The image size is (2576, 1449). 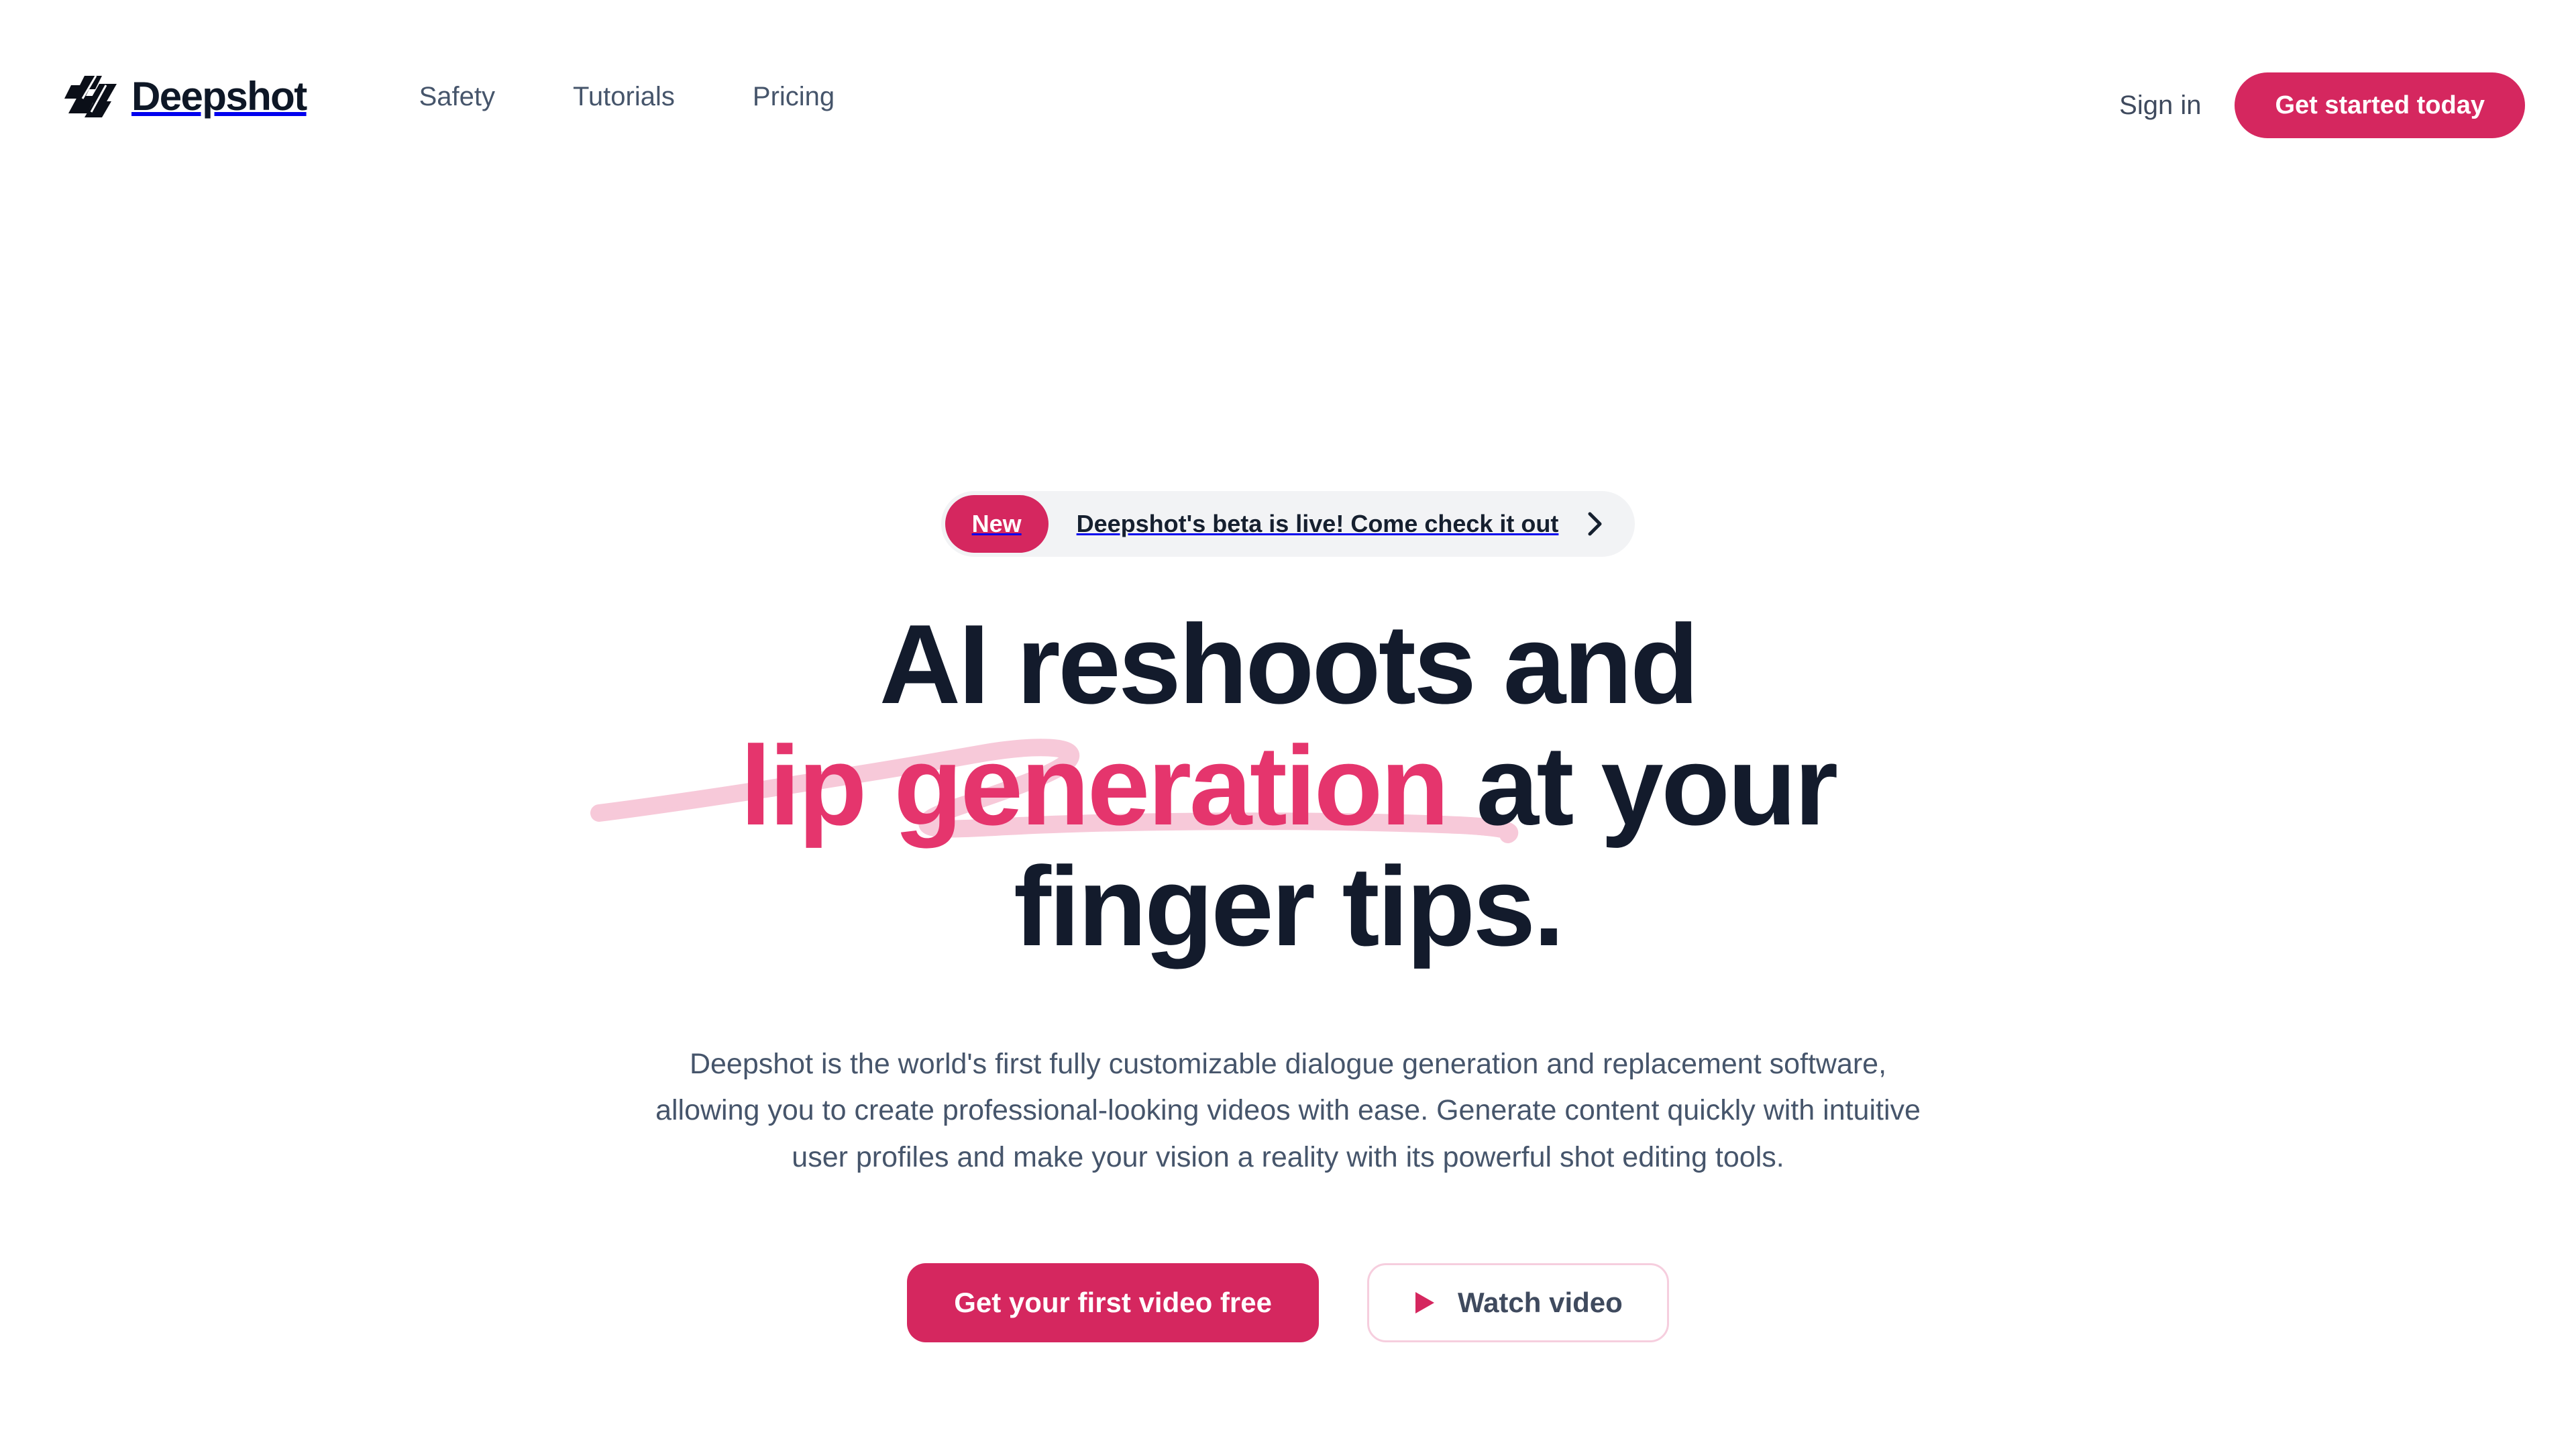 I want to click on primary-nav-links: Safety Tutorials Pricing, so click(x=627, y=96).